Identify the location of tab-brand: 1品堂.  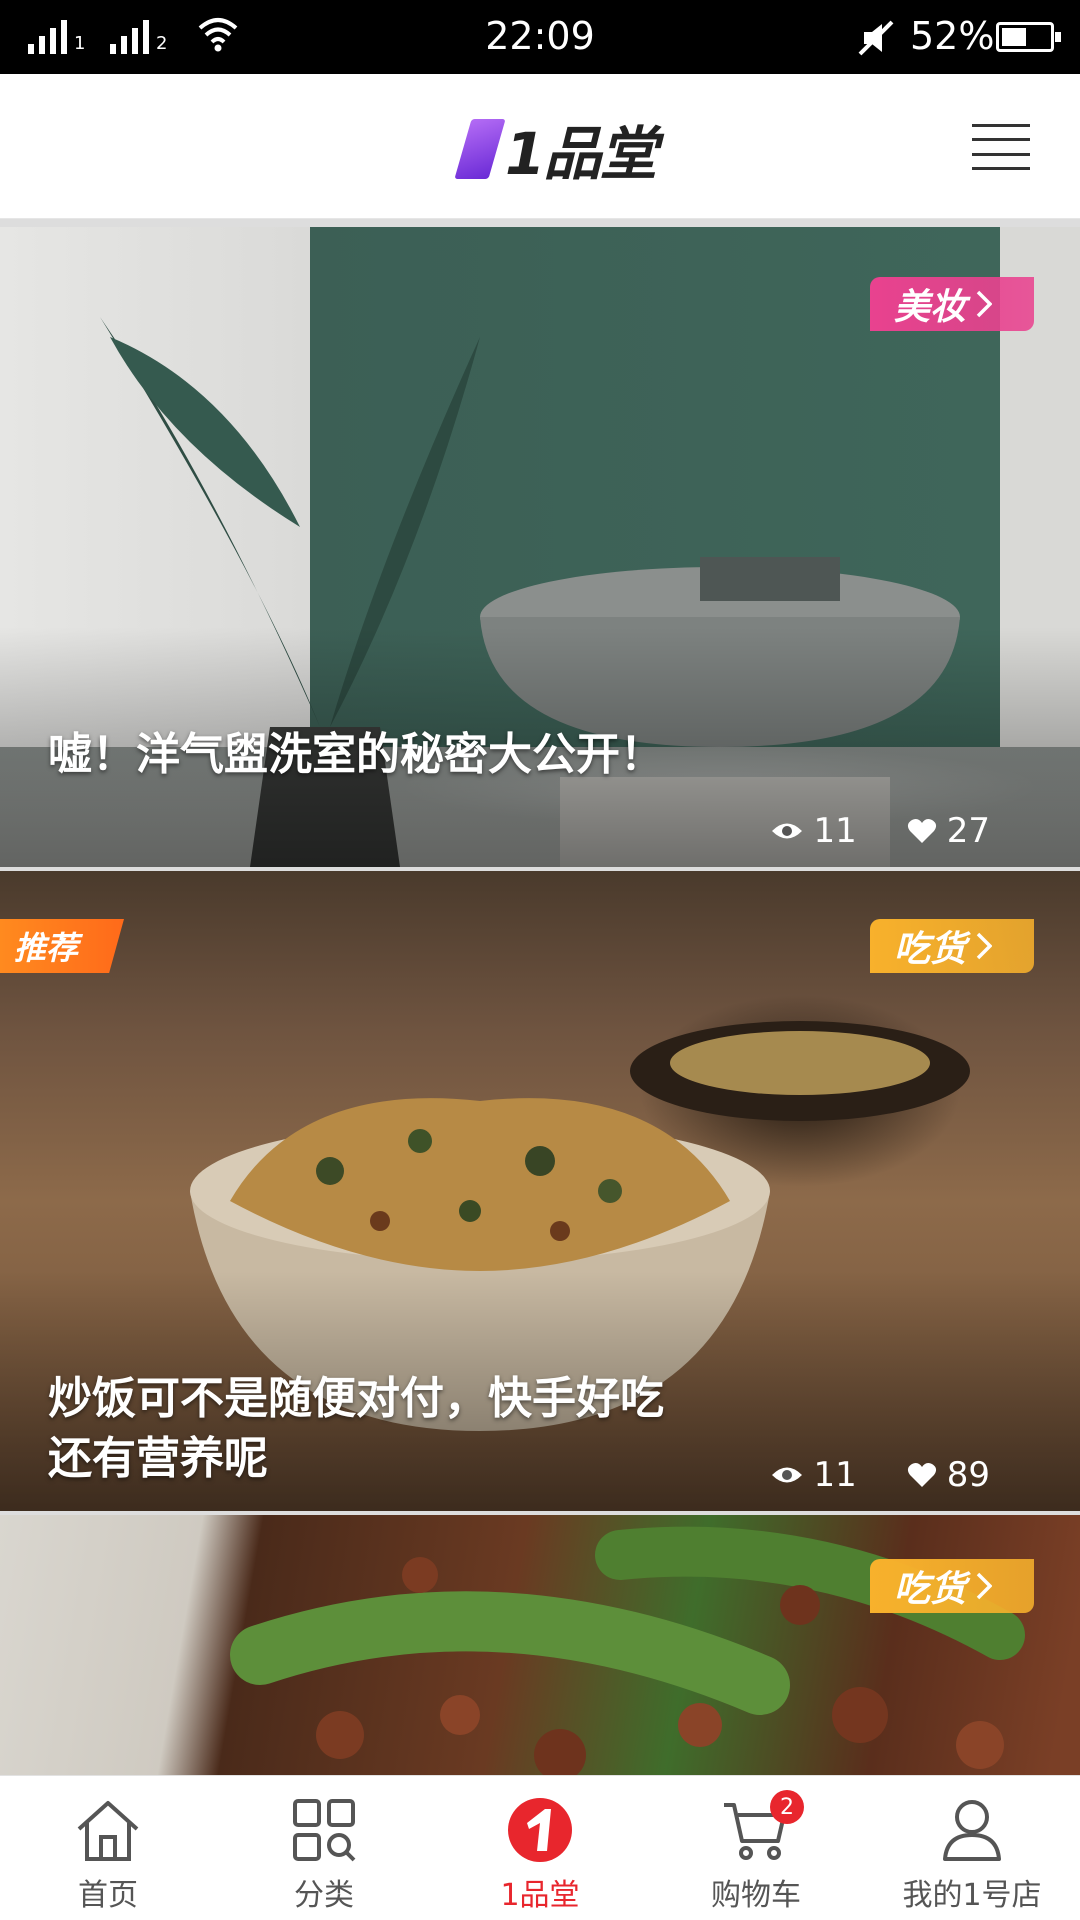
(540, 1848).